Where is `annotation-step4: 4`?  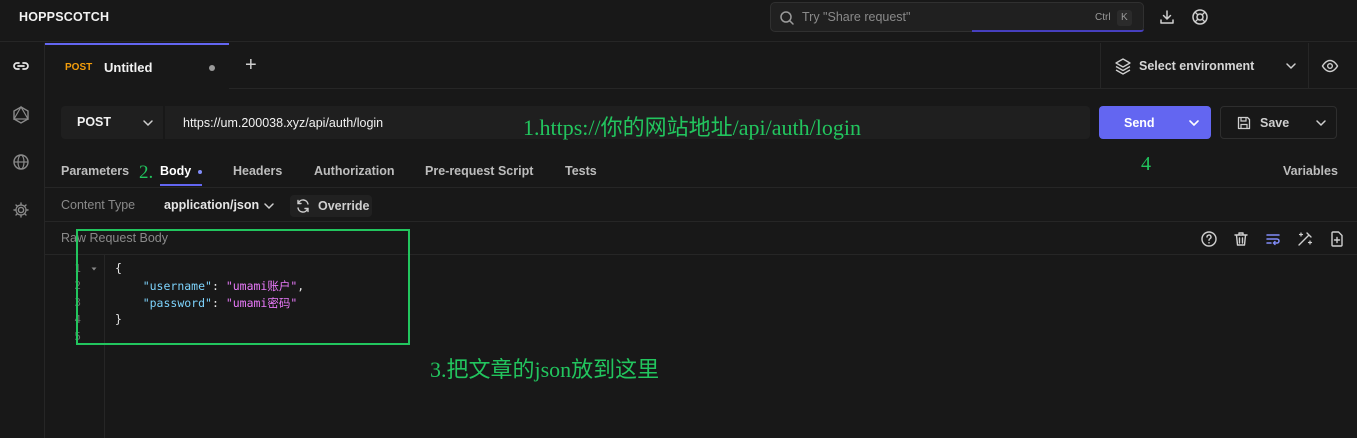
annotation-step4: 4 is located at coordinates (1146, 164).